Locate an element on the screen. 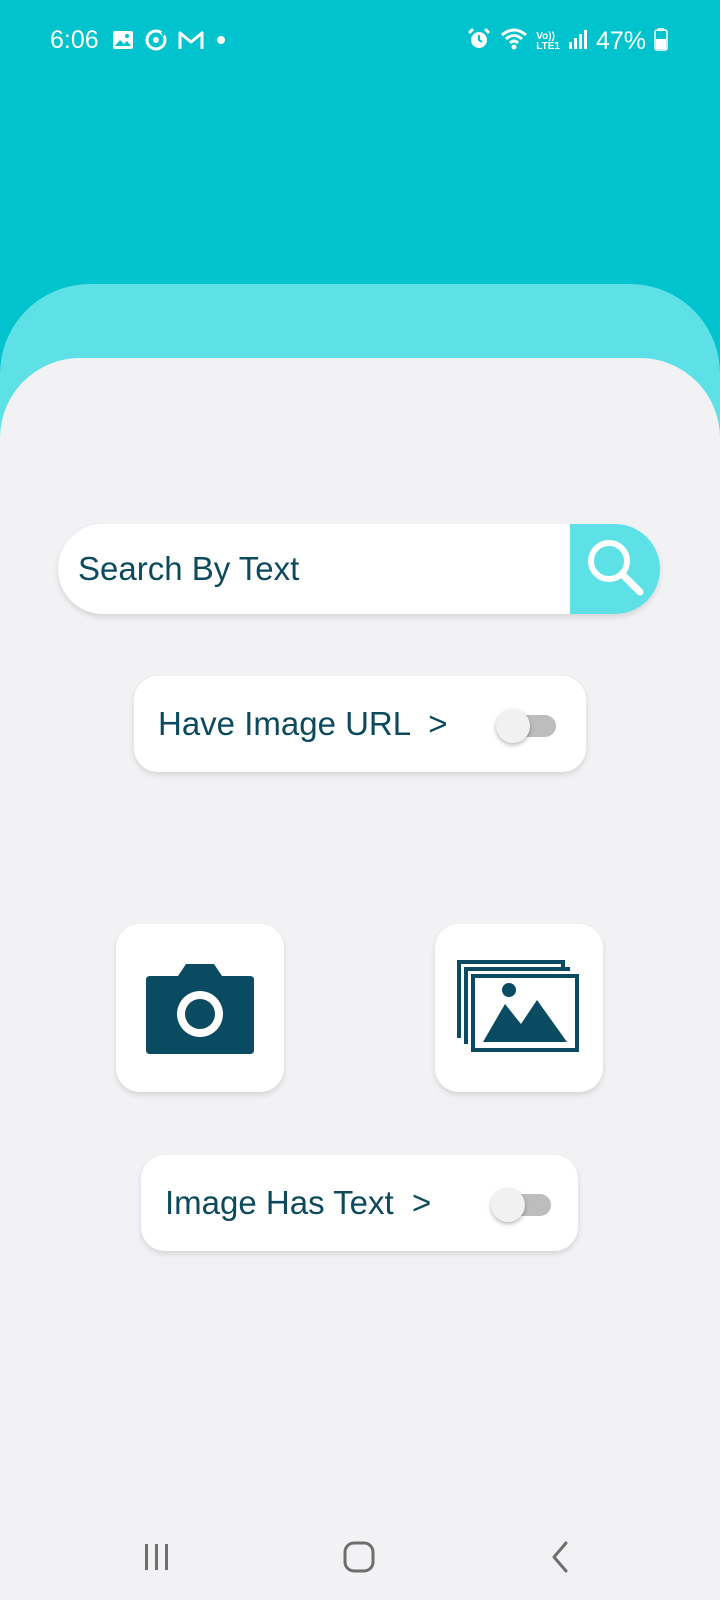 This screenshot has width=720, height=1600. search-input is located at coordinates (313, 569).